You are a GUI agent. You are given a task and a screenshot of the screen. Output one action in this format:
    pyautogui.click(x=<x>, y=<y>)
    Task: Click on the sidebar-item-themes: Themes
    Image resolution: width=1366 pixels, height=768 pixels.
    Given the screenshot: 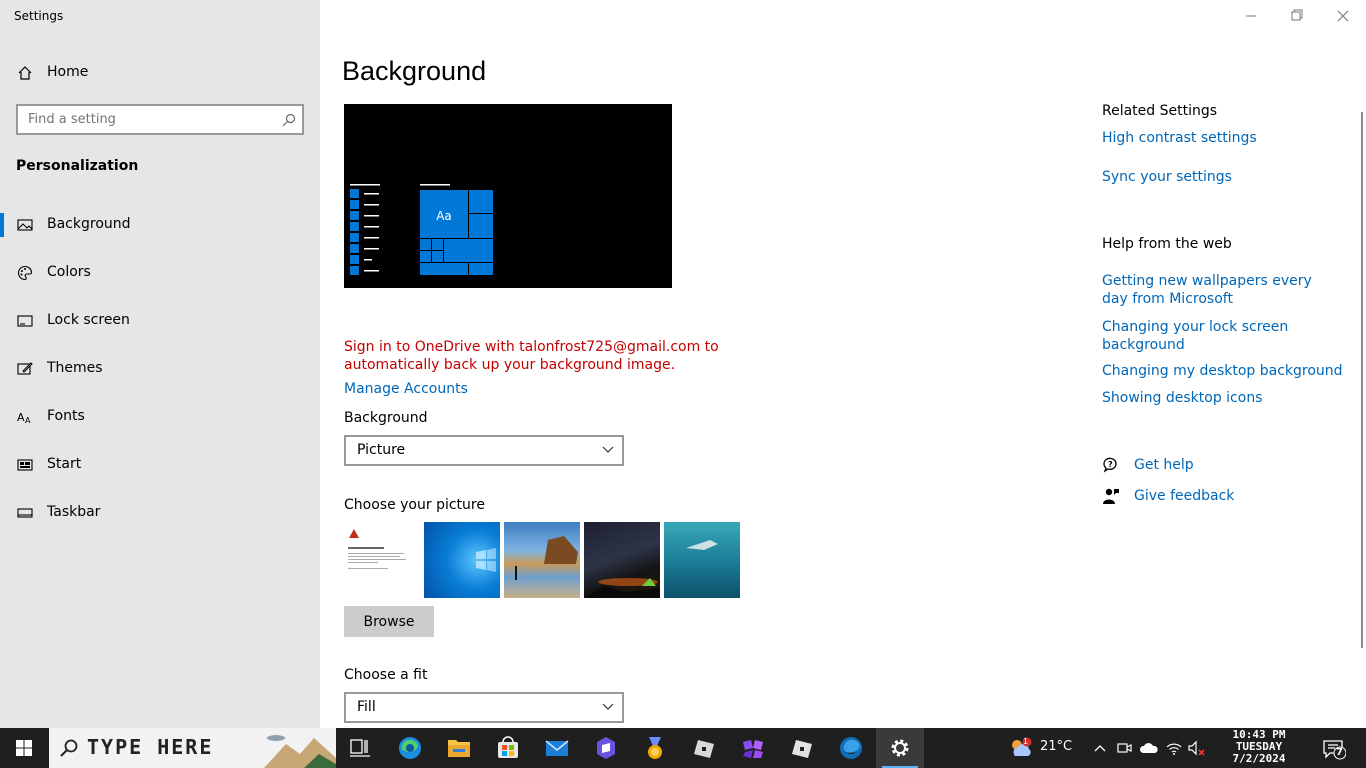 What is the action you would take?
    pyautogui.click(x=160, y=369)
    